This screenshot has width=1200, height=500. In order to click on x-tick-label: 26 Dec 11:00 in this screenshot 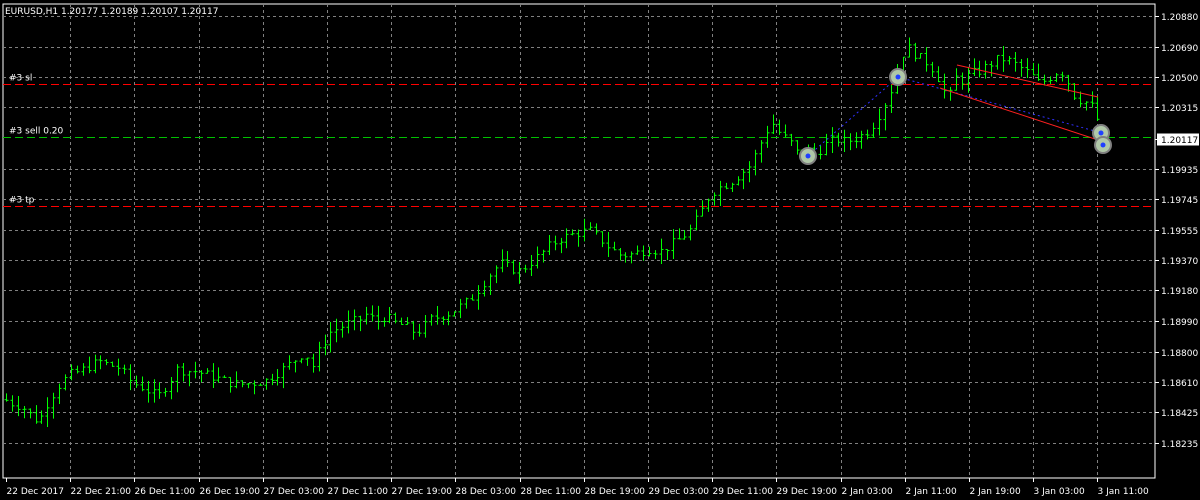, I will do `click(165, 492)`.